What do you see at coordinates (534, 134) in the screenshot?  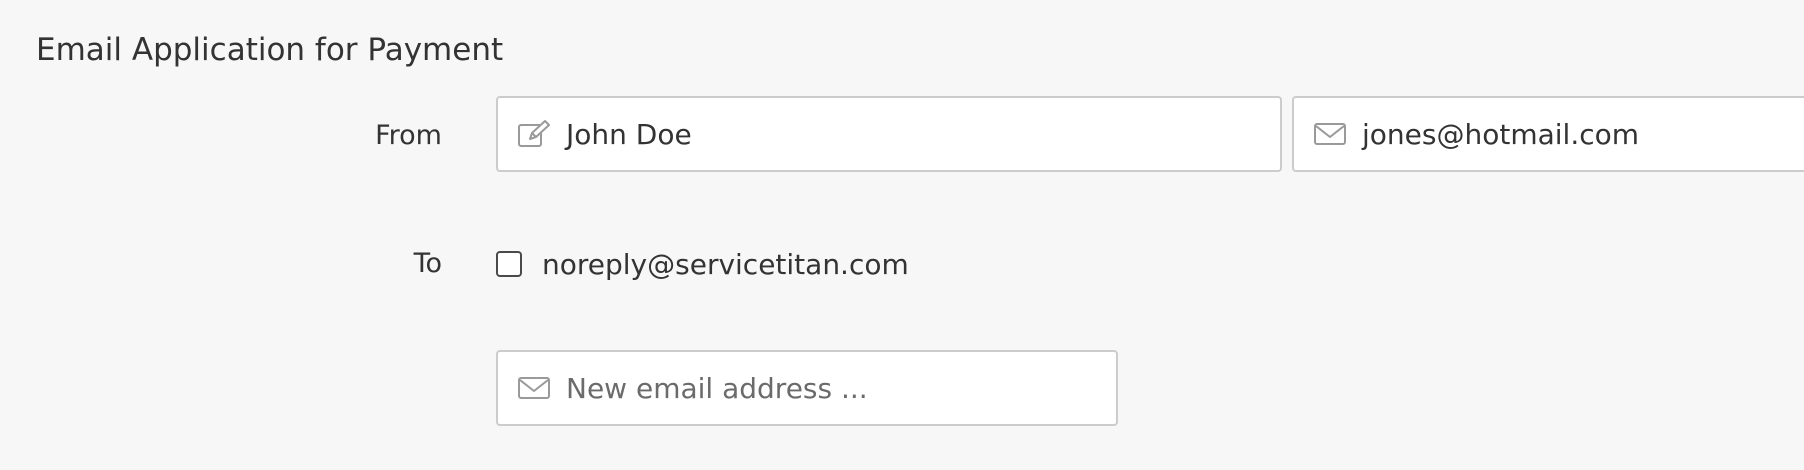 I see `edit-icon` at bounding box center [534, 134].